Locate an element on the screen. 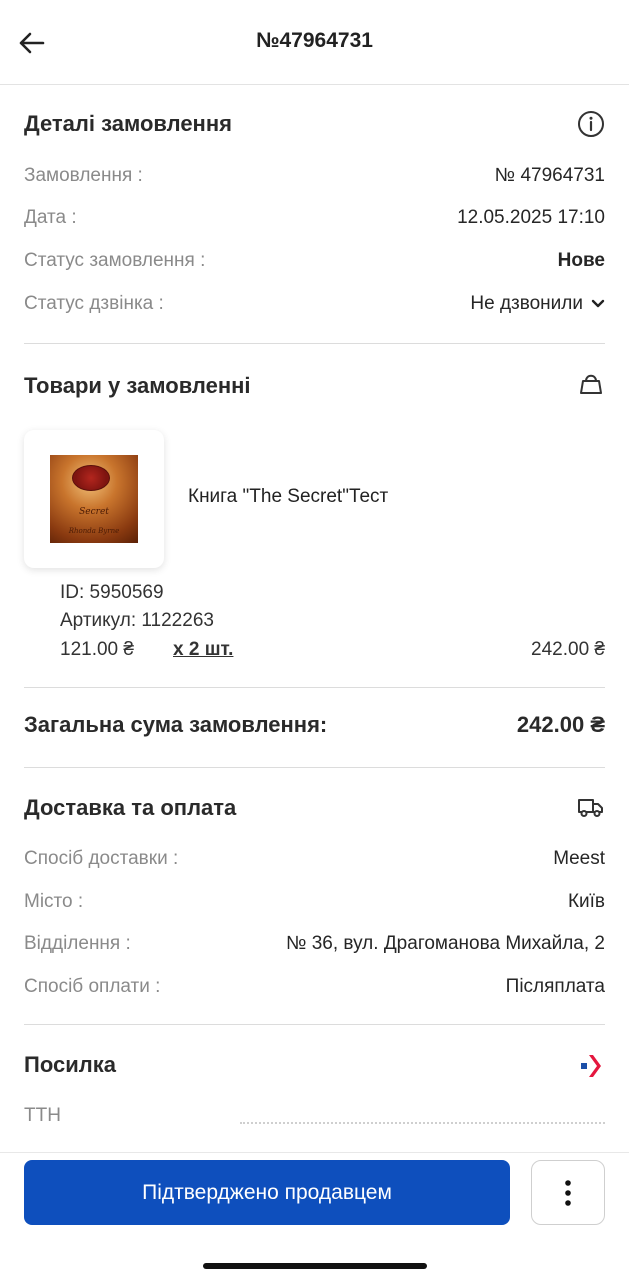  meest-logo-icon is located at coordinates (591, 1066).